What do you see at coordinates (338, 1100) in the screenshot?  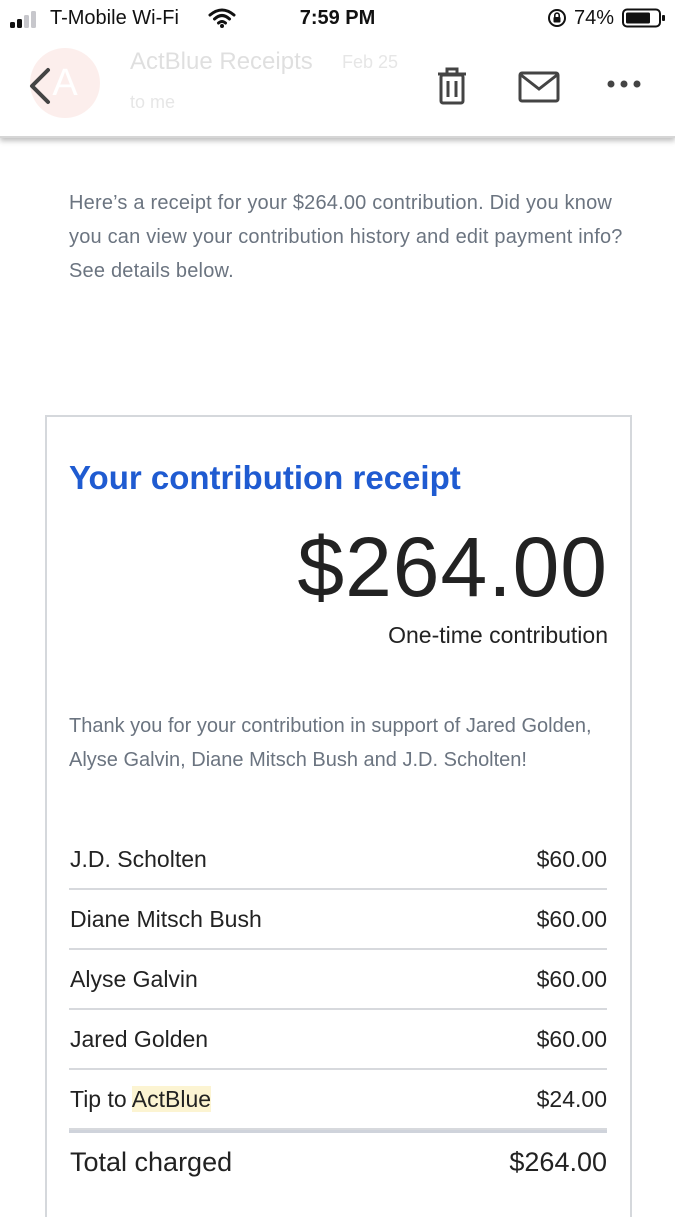 I see `tip-line-item: Tip to ActBlue $24.00` at bounding box center [338, 1100].